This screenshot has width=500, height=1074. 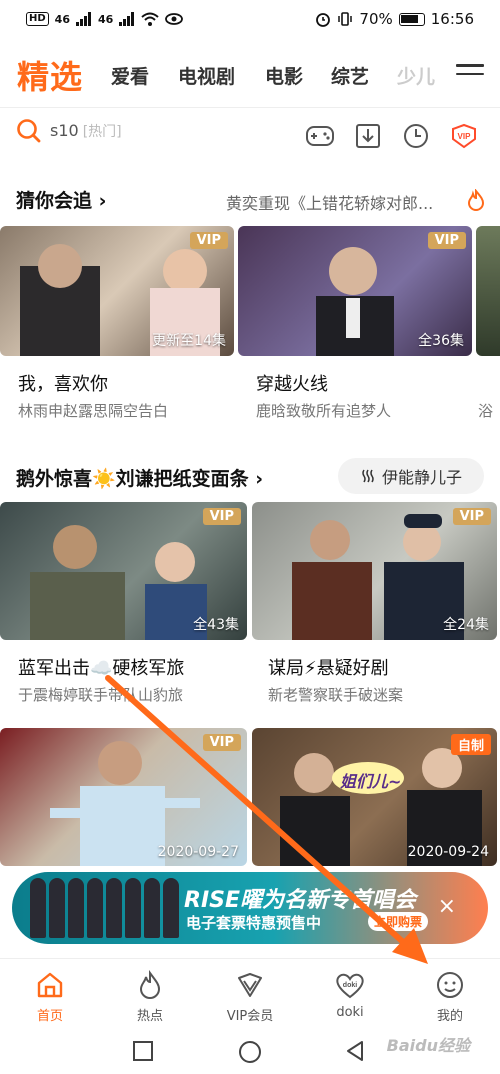 I want to click on game-controller-icon, so click(x=320, y=136).